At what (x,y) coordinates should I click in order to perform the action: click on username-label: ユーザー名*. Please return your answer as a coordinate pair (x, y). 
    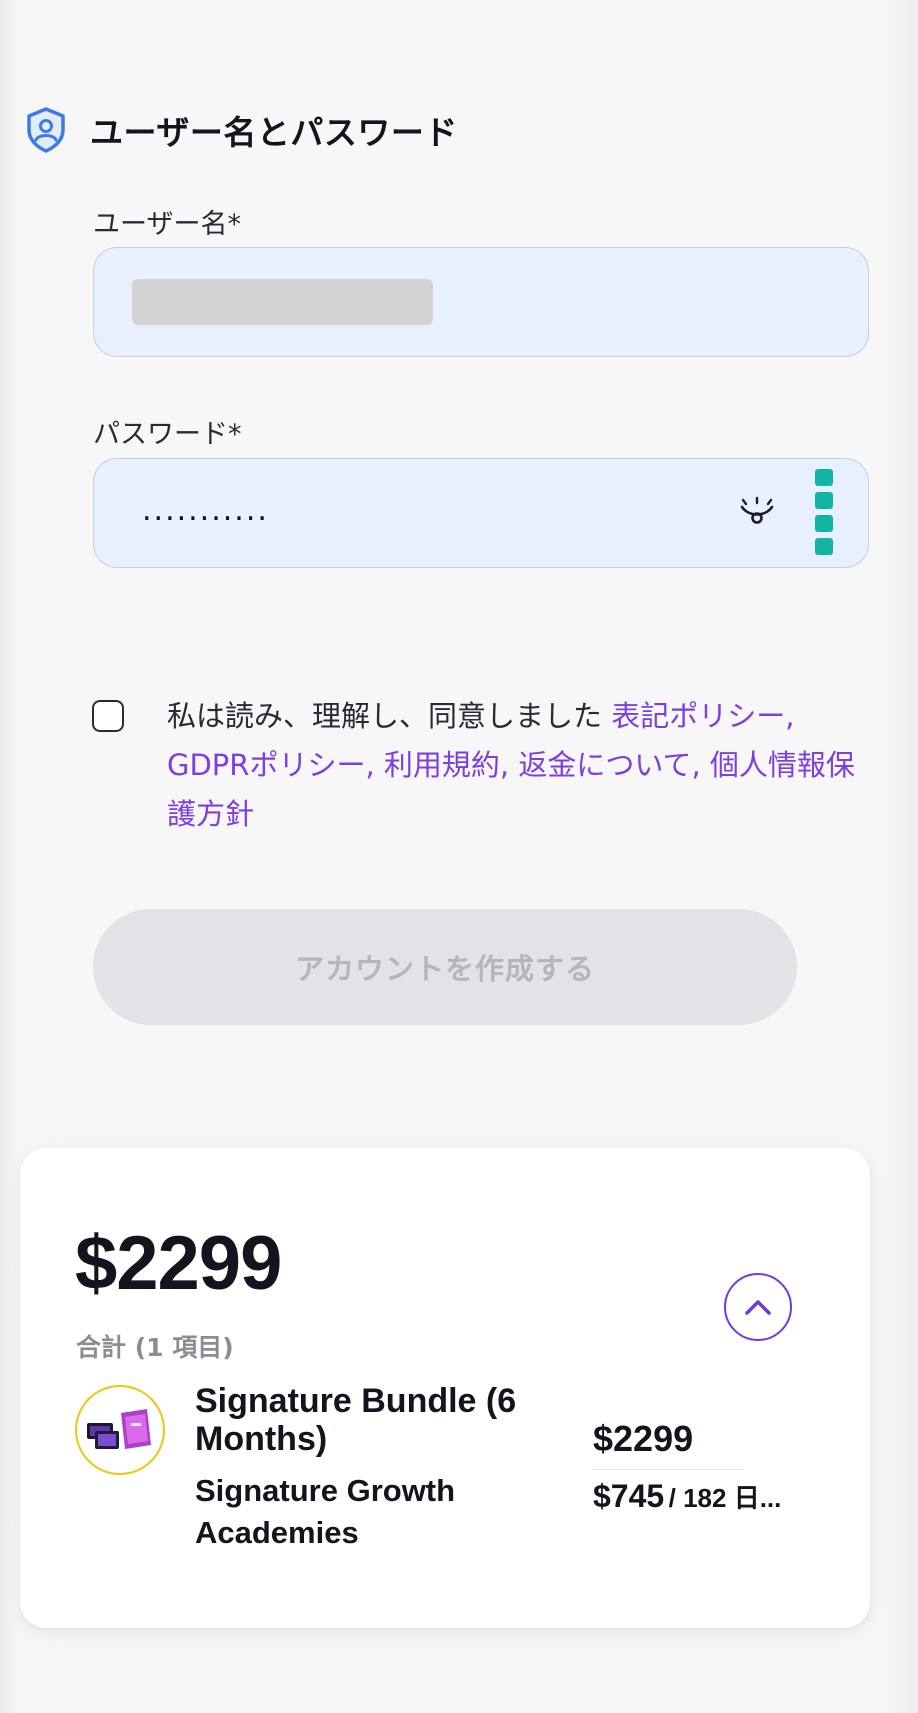
    Looking at the image, I should click on (167, 224).